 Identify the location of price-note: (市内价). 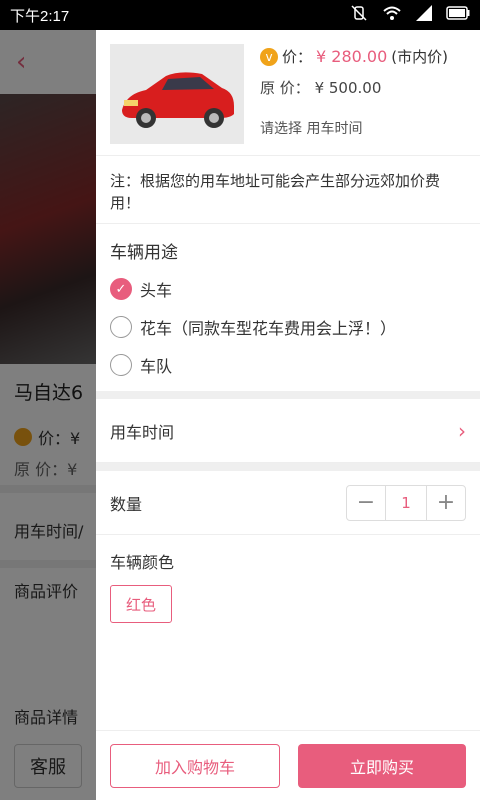
(419, 57).